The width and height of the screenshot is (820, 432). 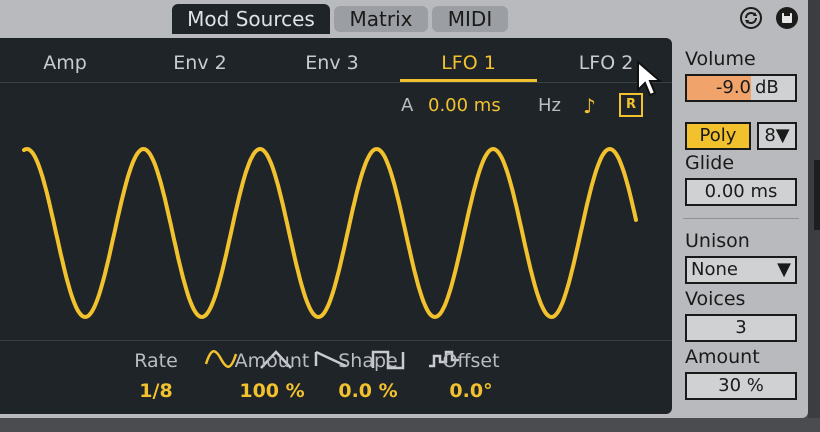 What do you see at coordinates (368, 391) in the screenshot?
I see `shape-value: 0.0 %` at bounding box center [368, 391].